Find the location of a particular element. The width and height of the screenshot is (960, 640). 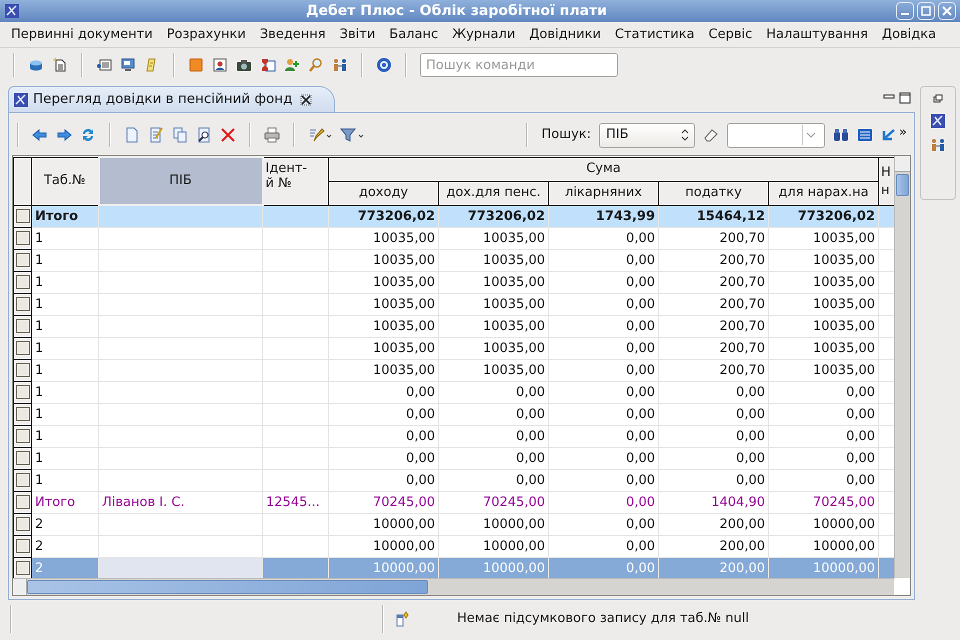

maximize-button is located at coordinates (926, 11).